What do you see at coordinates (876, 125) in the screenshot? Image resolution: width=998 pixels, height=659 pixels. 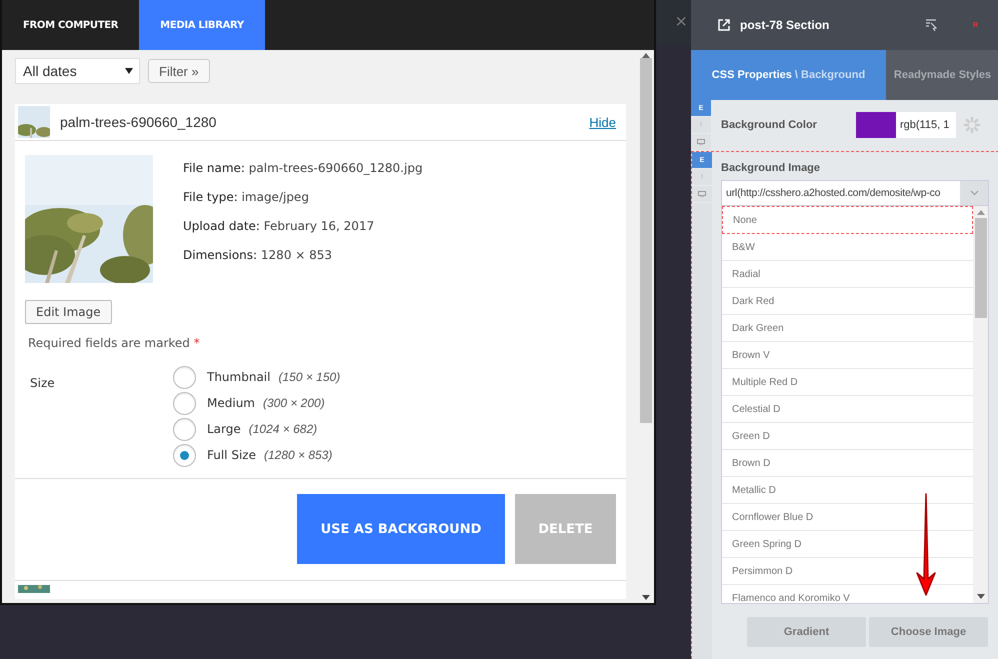 I see `color-swatch` at bounding box center [876, 125].